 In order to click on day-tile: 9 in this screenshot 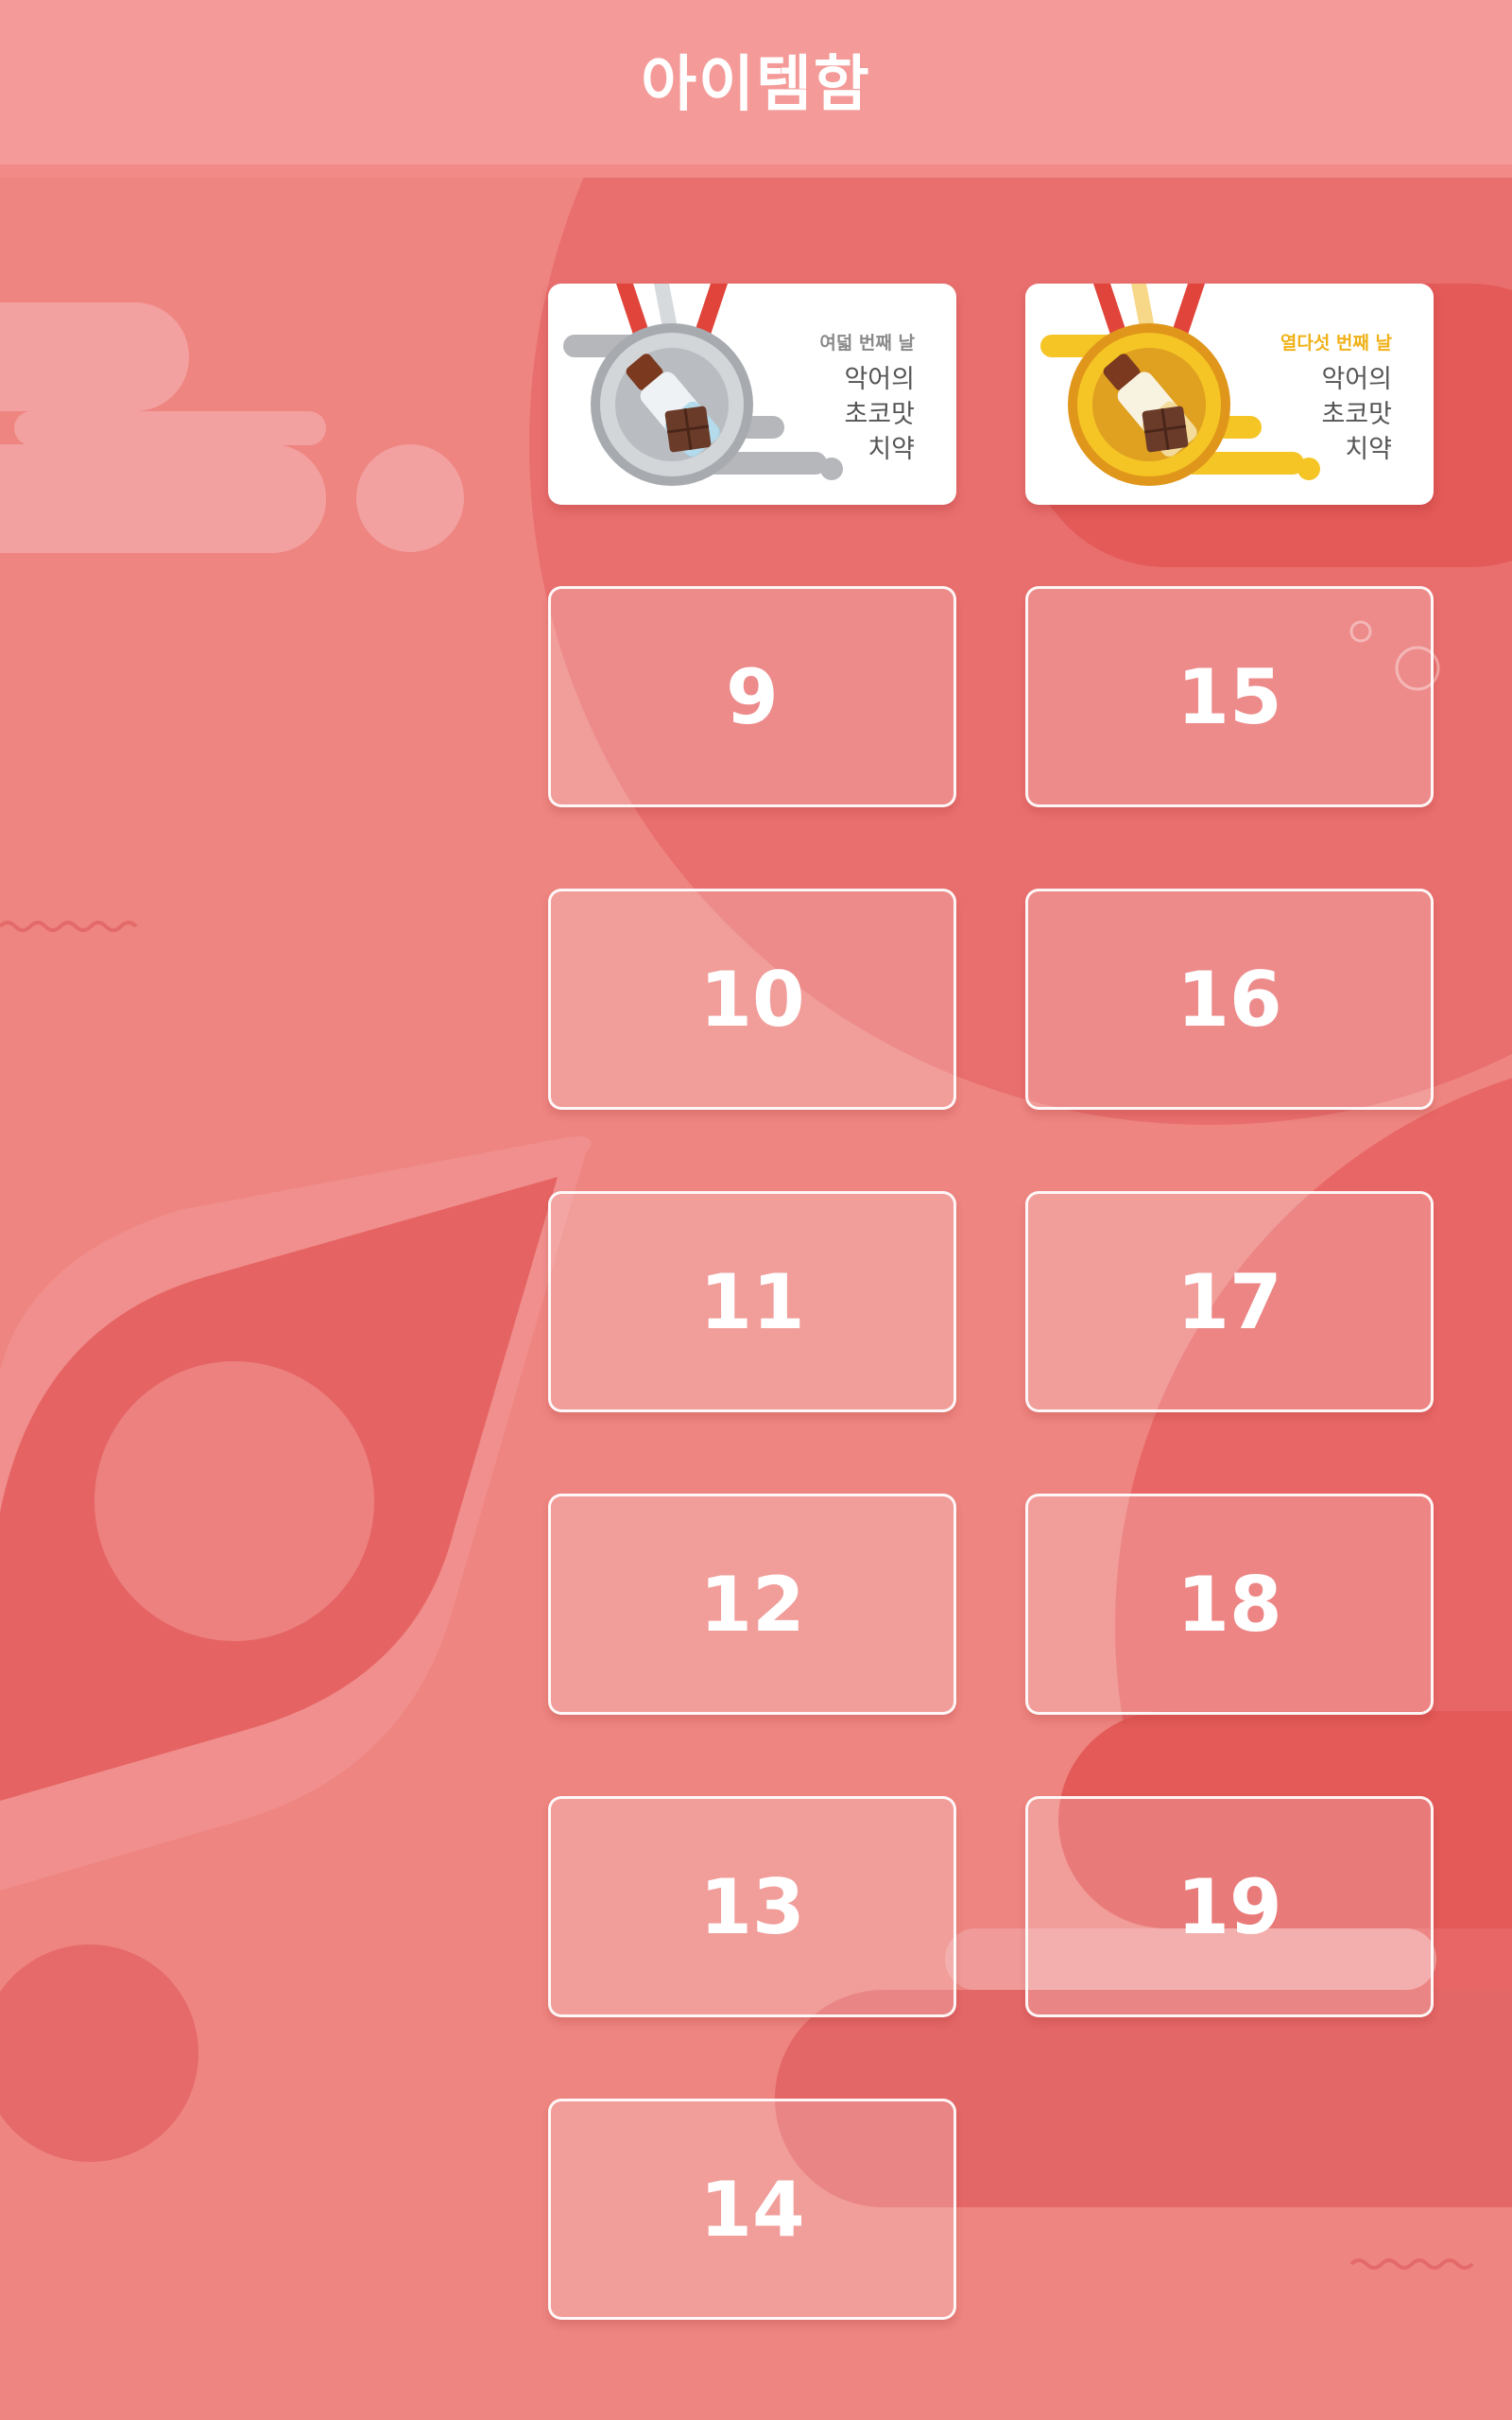, I will do `click(752, 696)`.